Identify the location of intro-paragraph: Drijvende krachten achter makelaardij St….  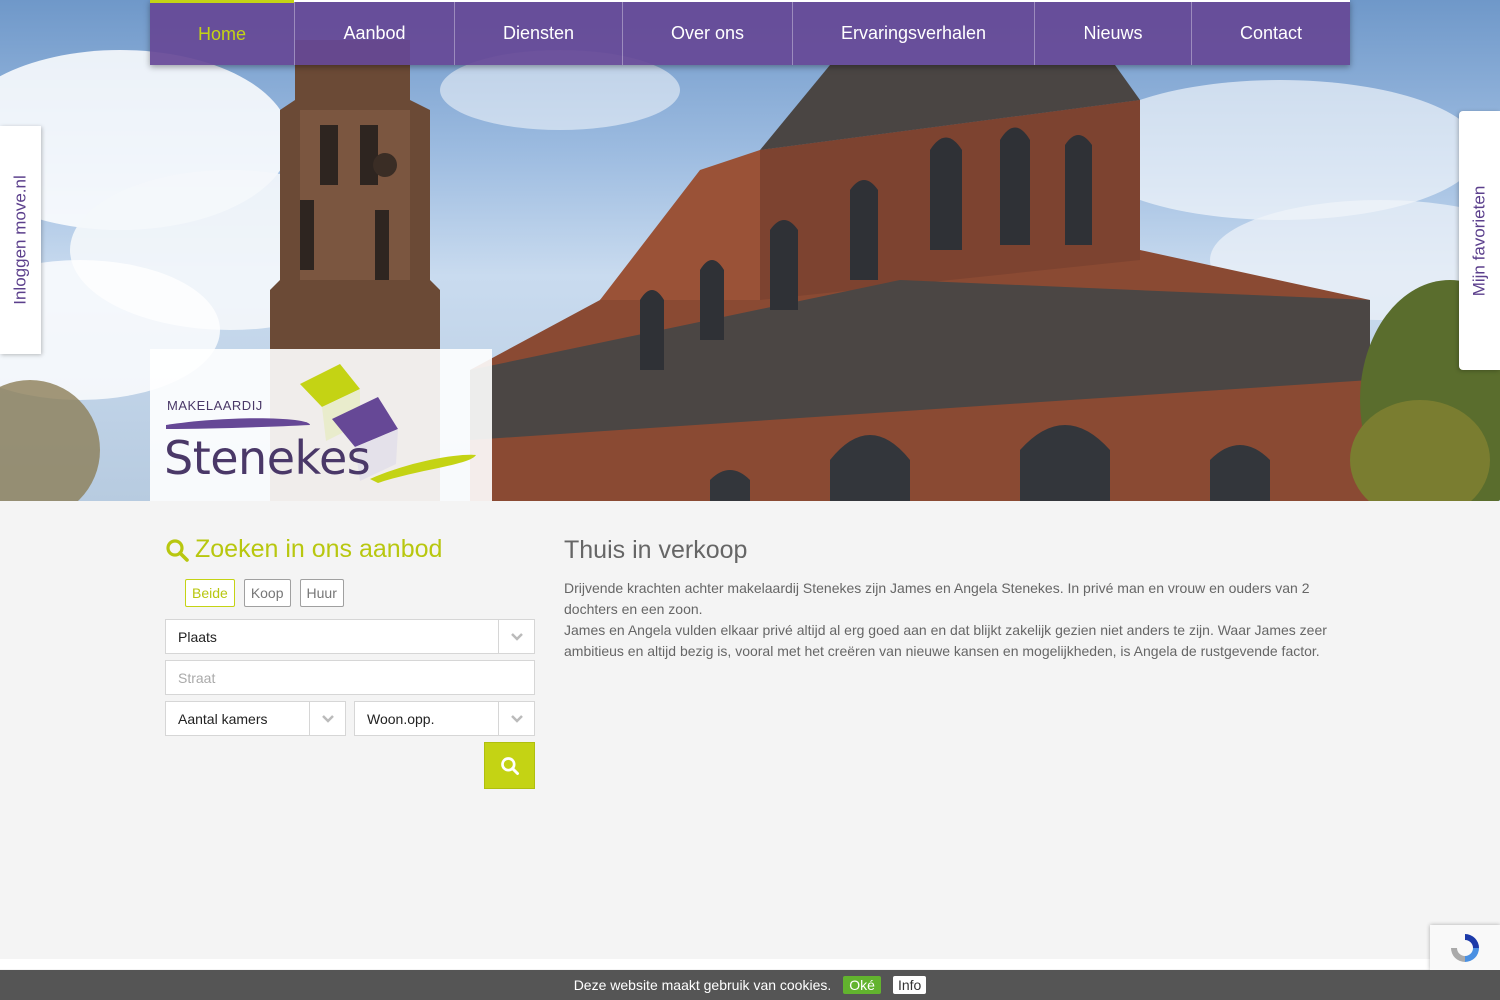
(937, 598).